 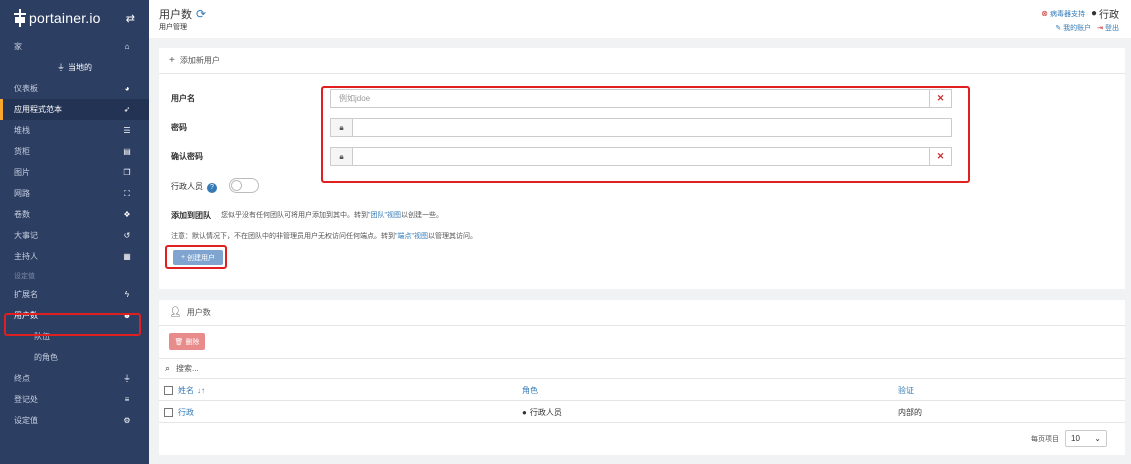 What do you see at coordinates (1063, 14) in the screenshot?
I see `support-link: ⊗ 病毒器支持` at bounding box center [1063, 14].